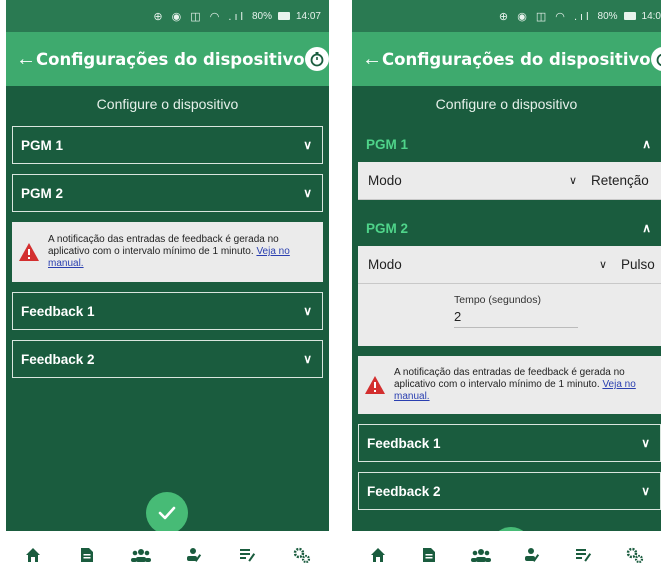  What do you see at coordinates (509, 144) in the screenshot?
I see `accordion-pgm1: PGM 1 ∧` at bounding box center [509, 144].